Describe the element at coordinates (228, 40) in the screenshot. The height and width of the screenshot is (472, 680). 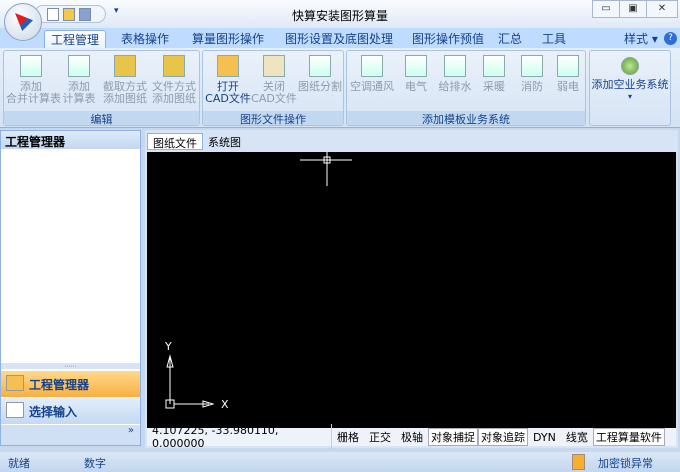
I see `tab-graphic-calc: 算量图形操作` at that location.